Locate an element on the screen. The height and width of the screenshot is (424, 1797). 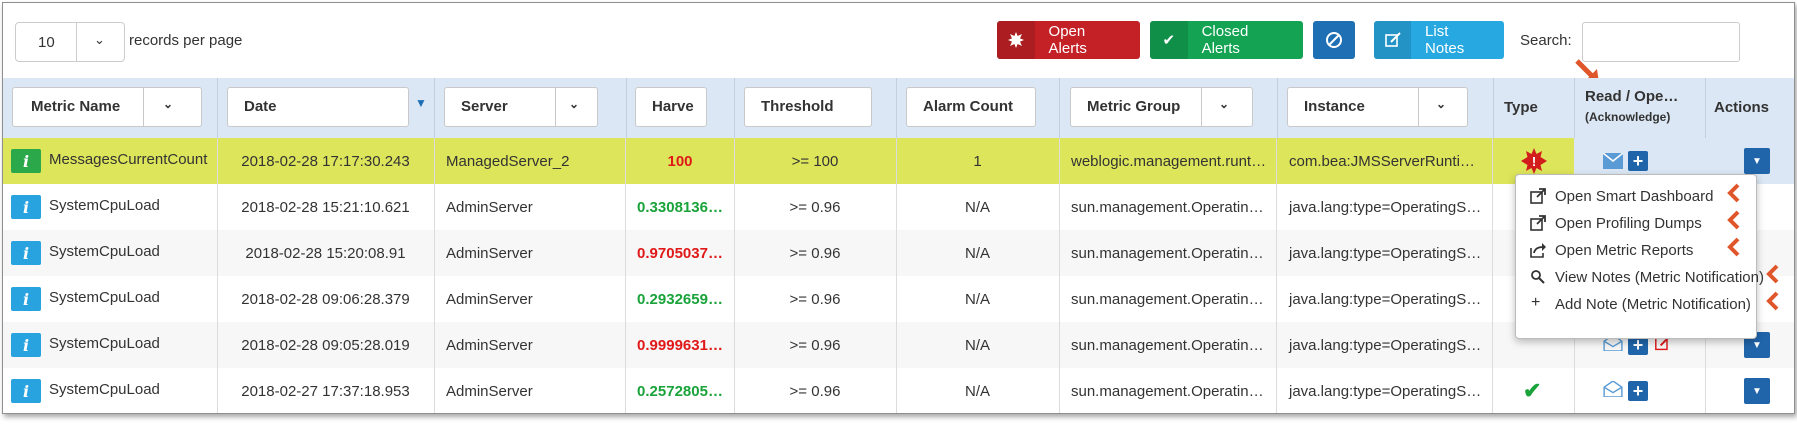
metric-name-filter: Metric Name ⌄ is located at coordinates (107, 107).